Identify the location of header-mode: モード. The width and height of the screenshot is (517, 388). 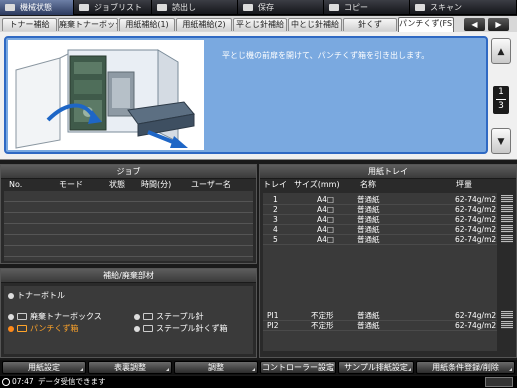
(71, 184).